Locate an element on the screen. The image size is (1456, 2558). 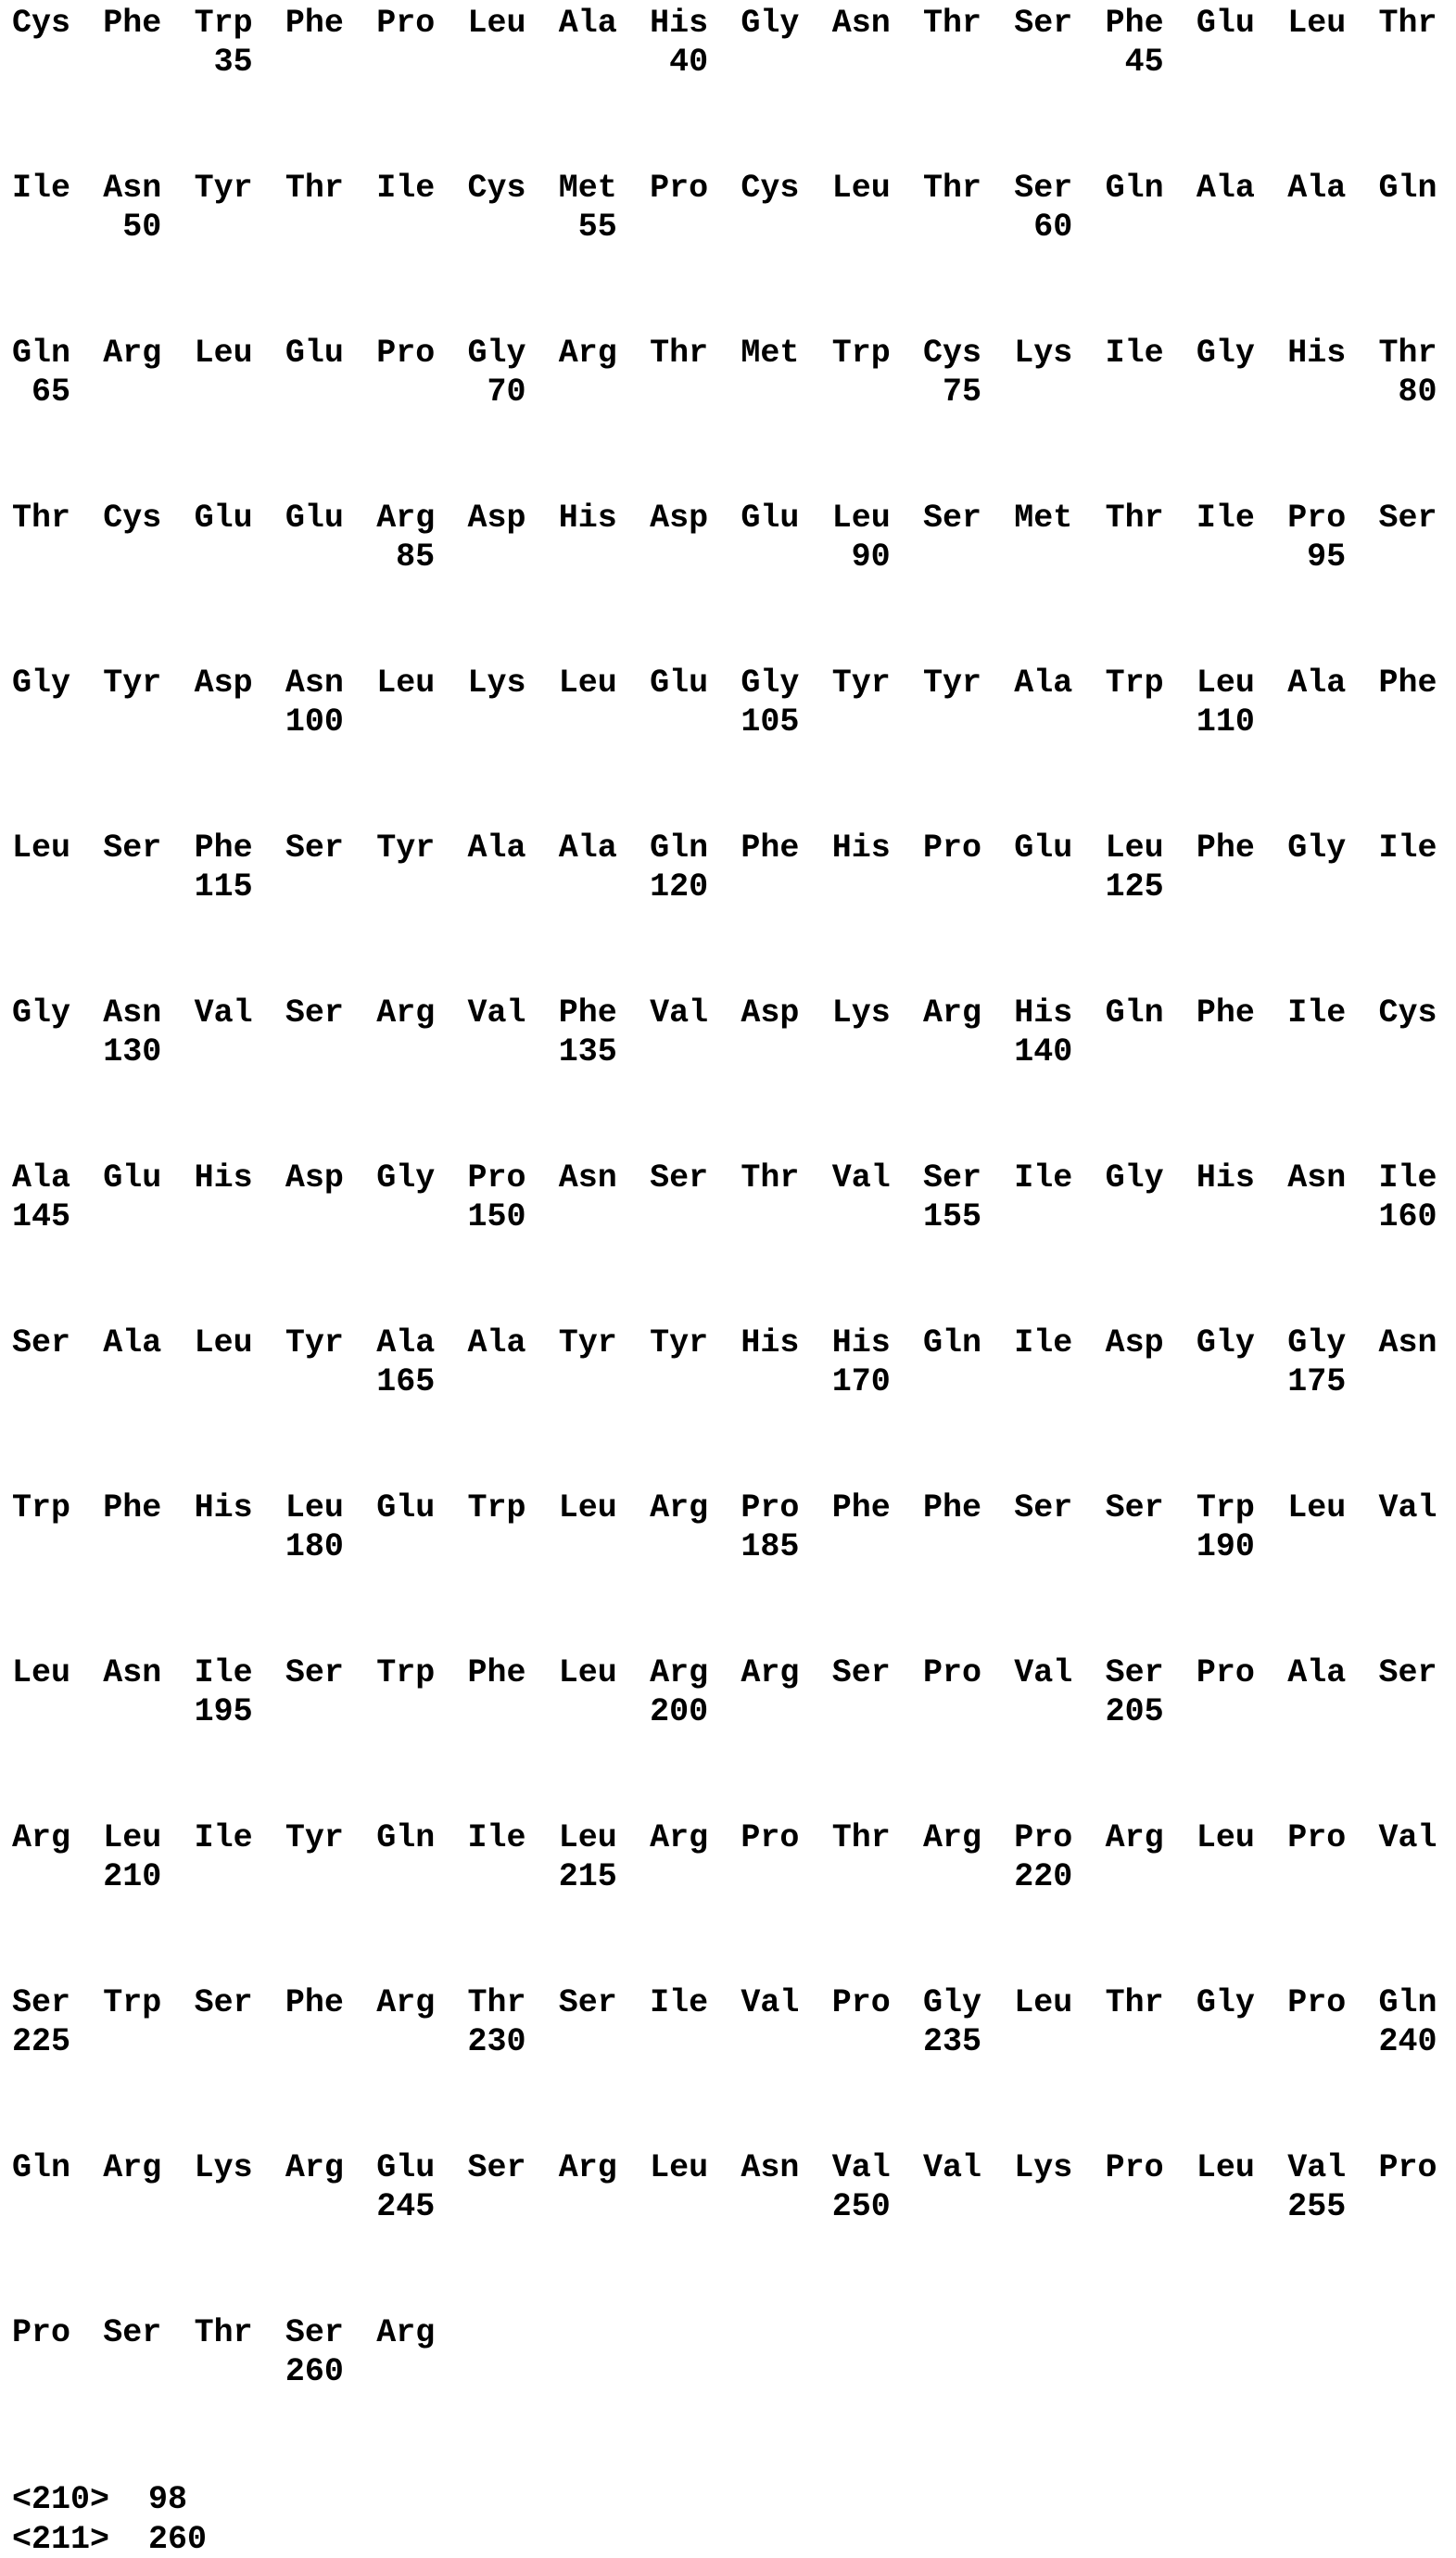
position-number: 110 is located at coordinates (1225, 722).